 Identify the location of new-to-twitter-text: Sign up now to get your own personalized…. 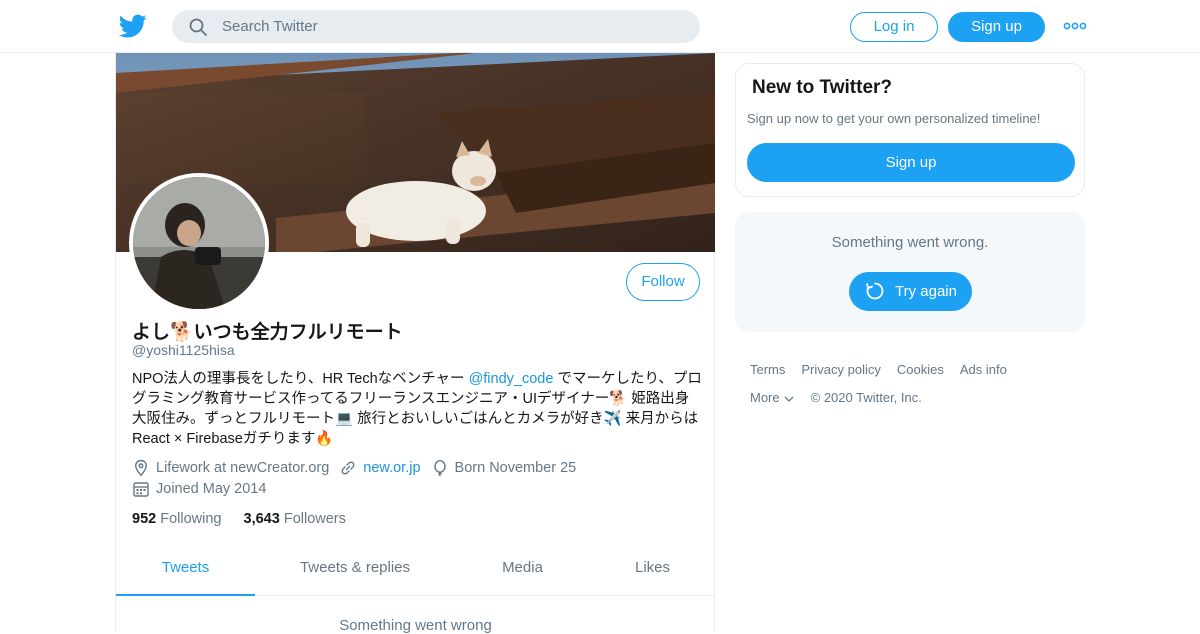
(894, 118).